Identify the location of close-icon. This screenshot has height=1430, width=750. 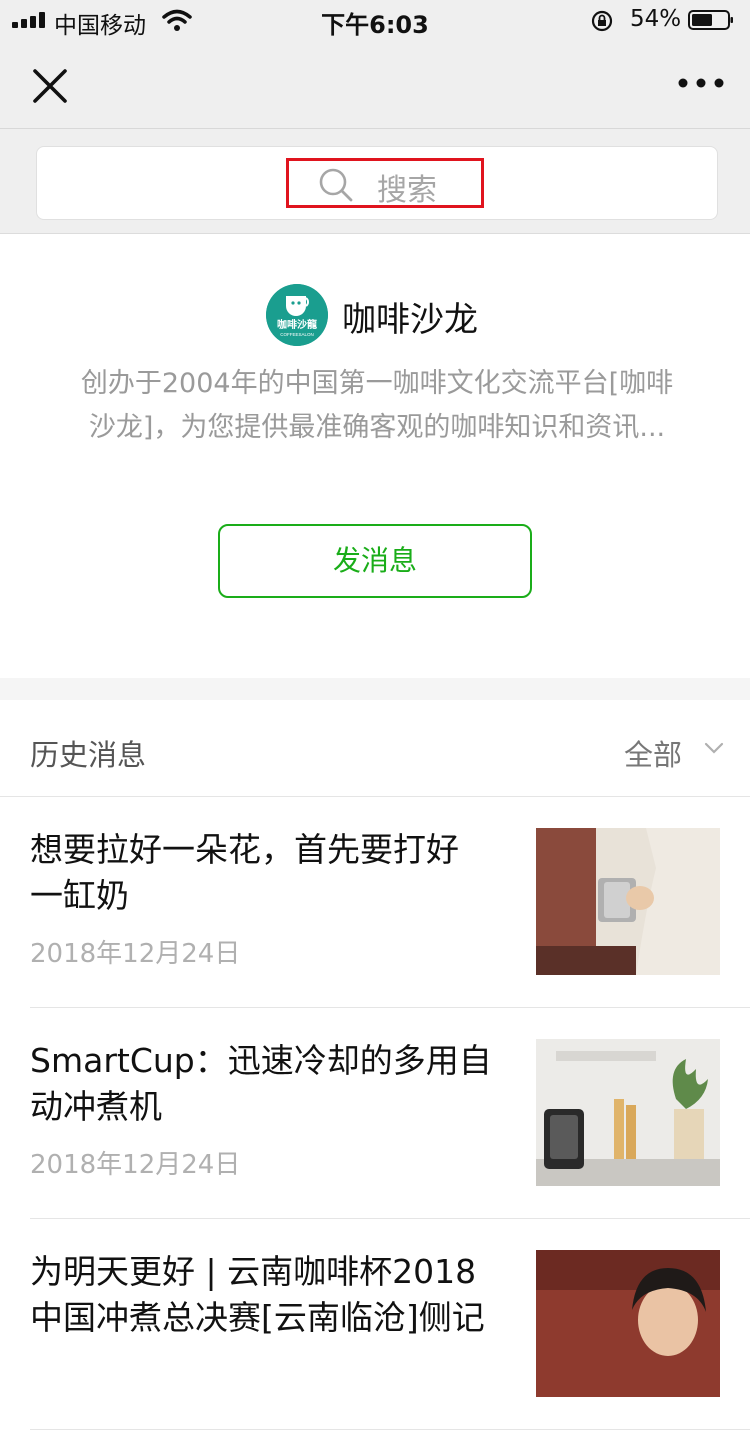
(50, 86).